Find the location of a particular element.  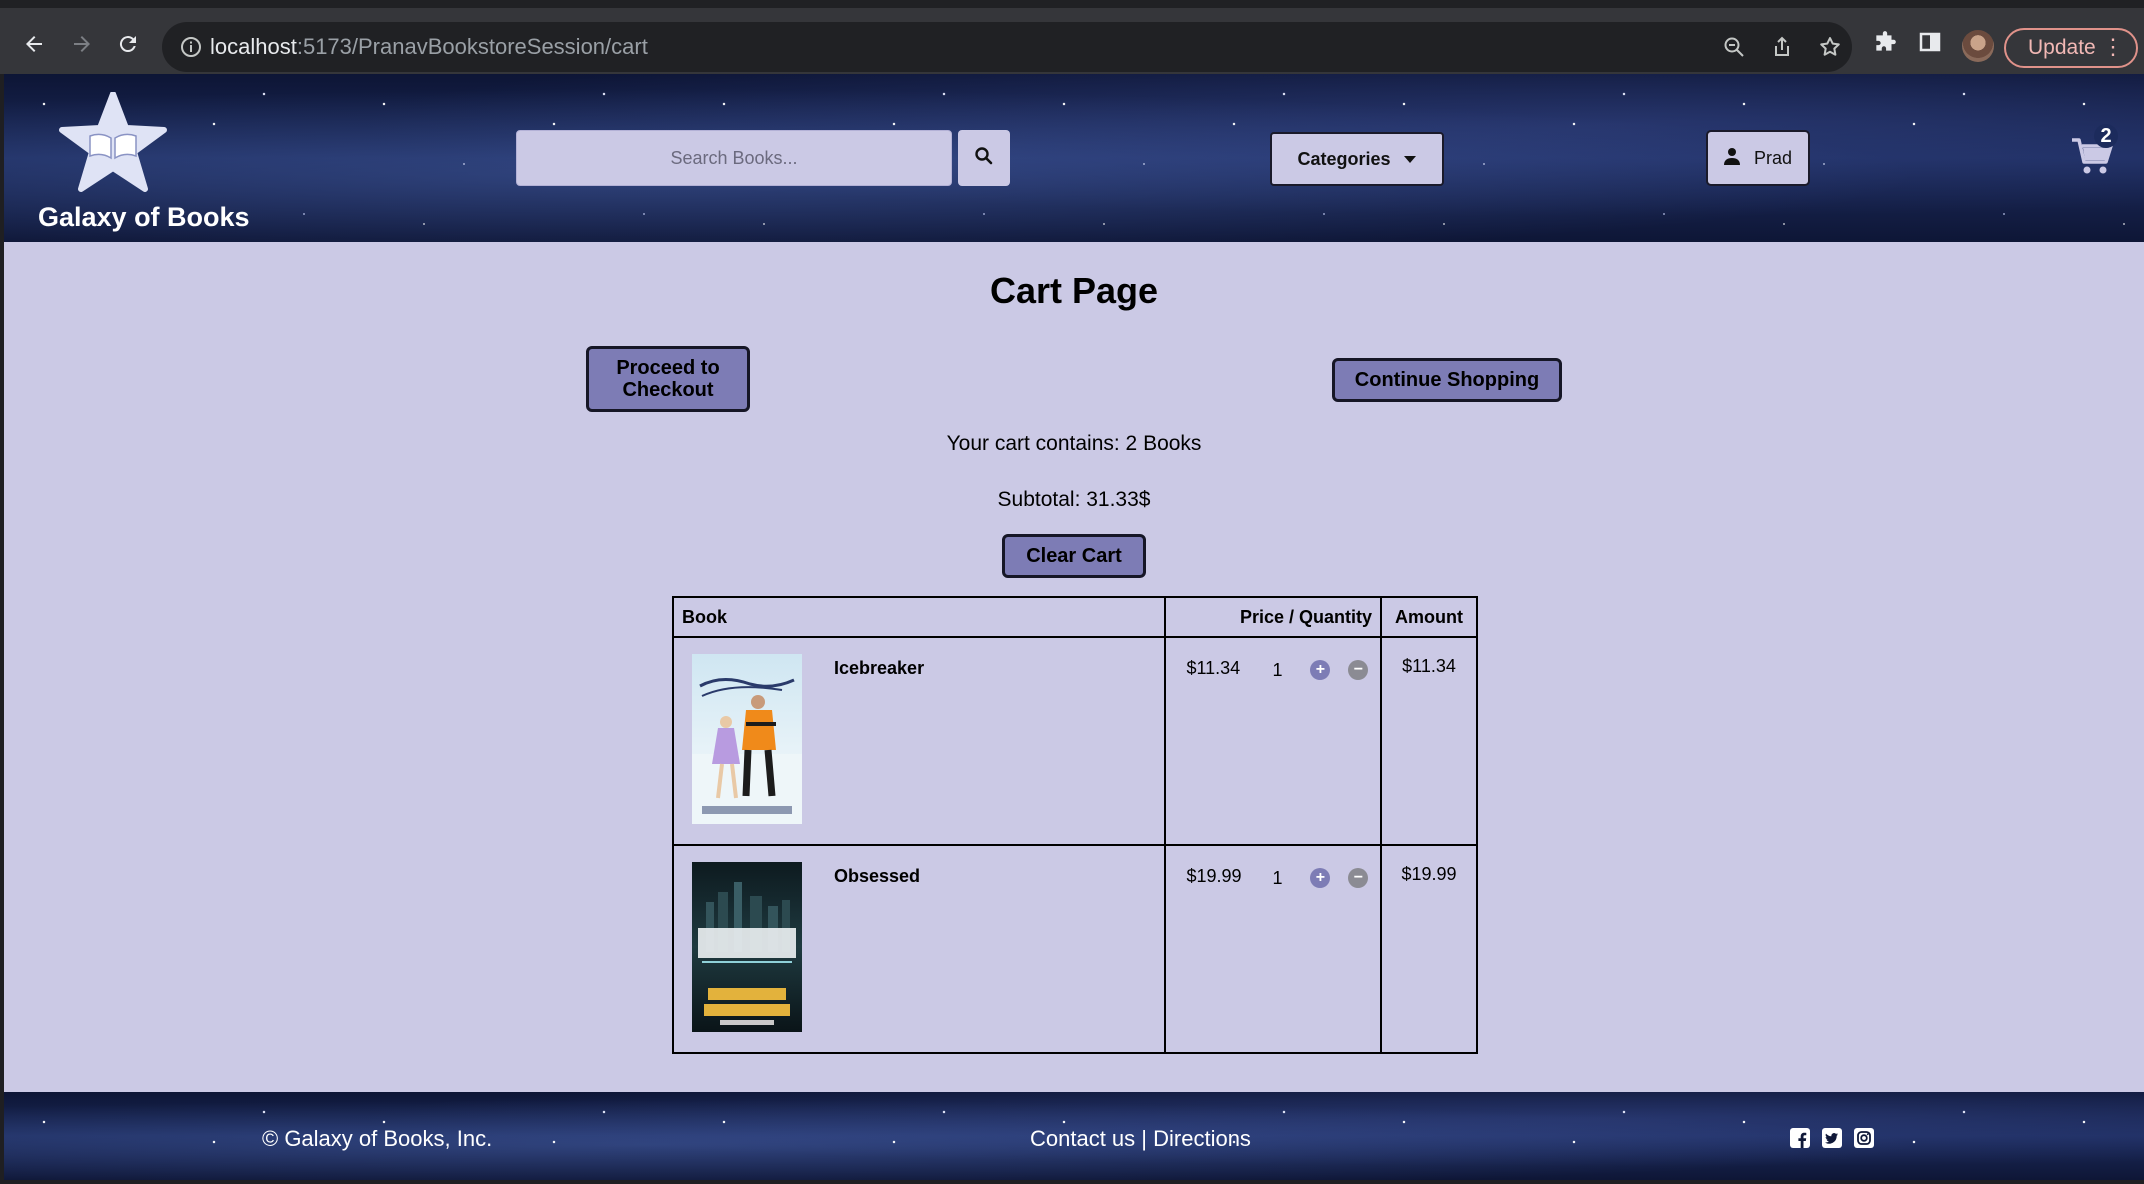

extensions-icon is located at coordinates (1885, 45).